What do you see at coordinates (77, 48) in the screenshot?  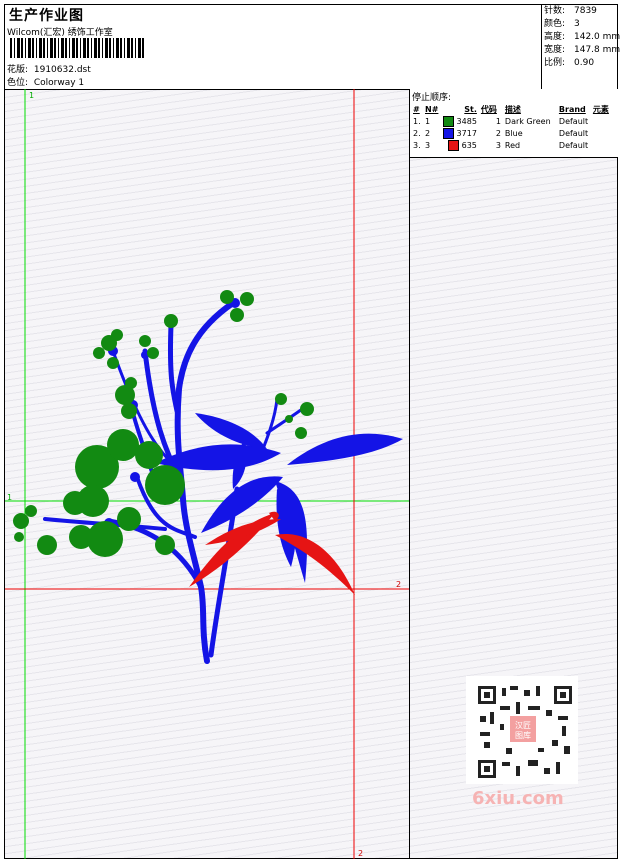 I see `barcode` at bounding box center [77, 48].